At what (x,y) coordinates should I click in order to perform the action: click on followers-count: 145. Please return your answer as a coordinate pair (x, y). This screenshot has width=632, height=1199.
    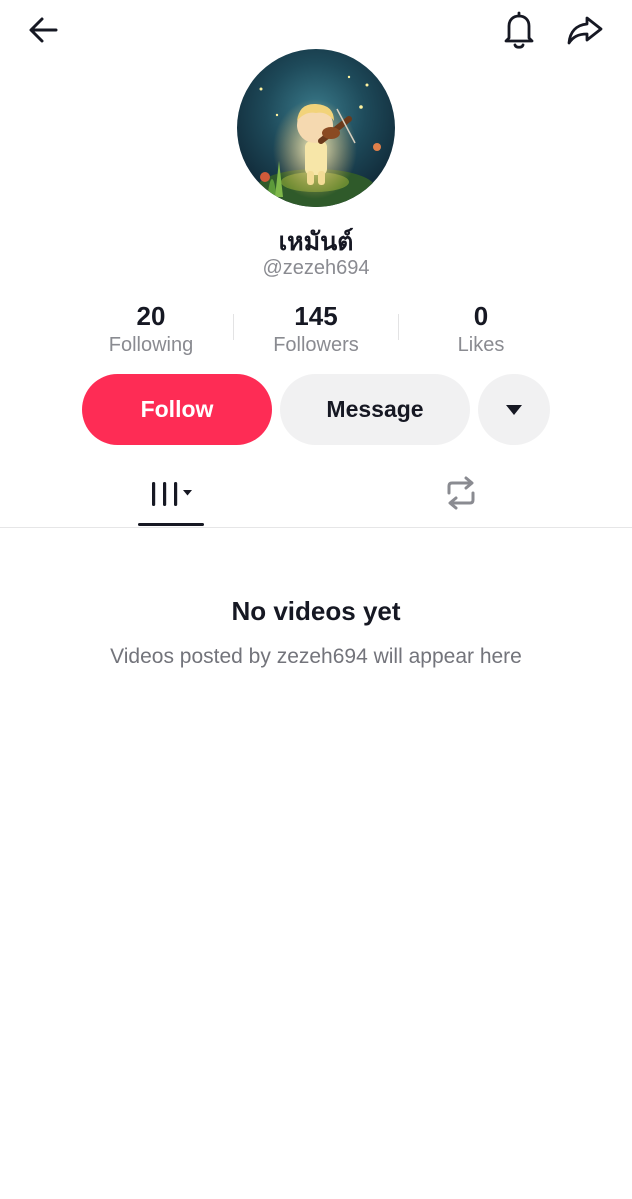
    Looking at the image, I should click on (316, 316).